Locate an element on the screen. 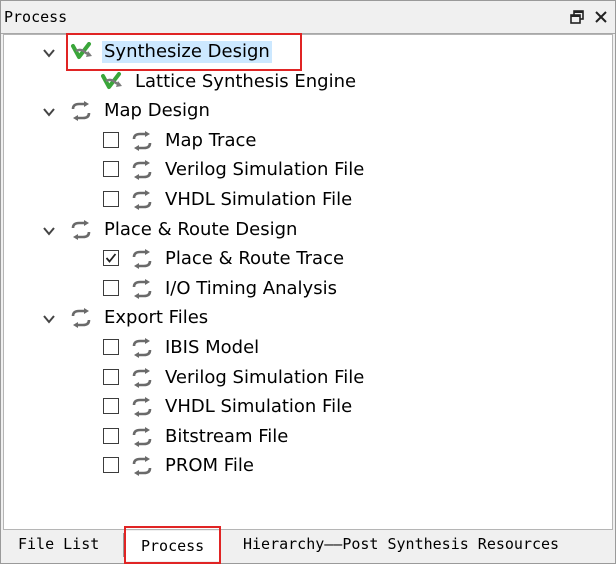 The height and width of the screenshot is (564, 616). tree-item-label: Place & Route Design is located at coordinates (201, 229).